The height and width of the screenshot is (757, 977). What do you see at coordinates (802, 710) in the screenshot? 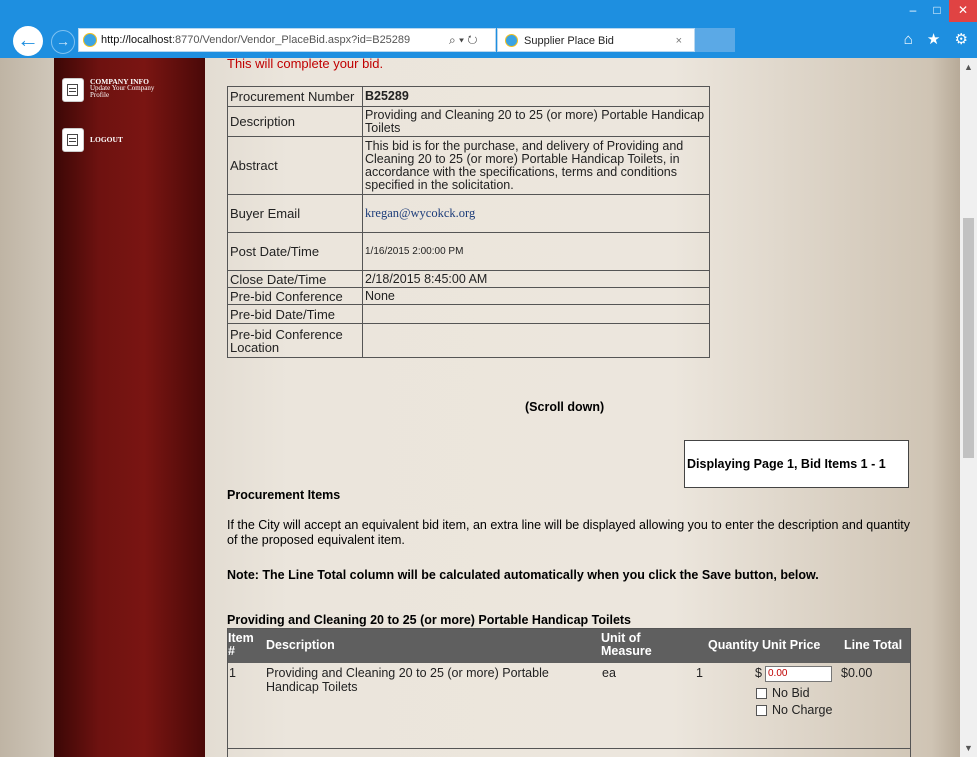
I see `no-charge-label: No Charge` at bounding box center [802, 710].